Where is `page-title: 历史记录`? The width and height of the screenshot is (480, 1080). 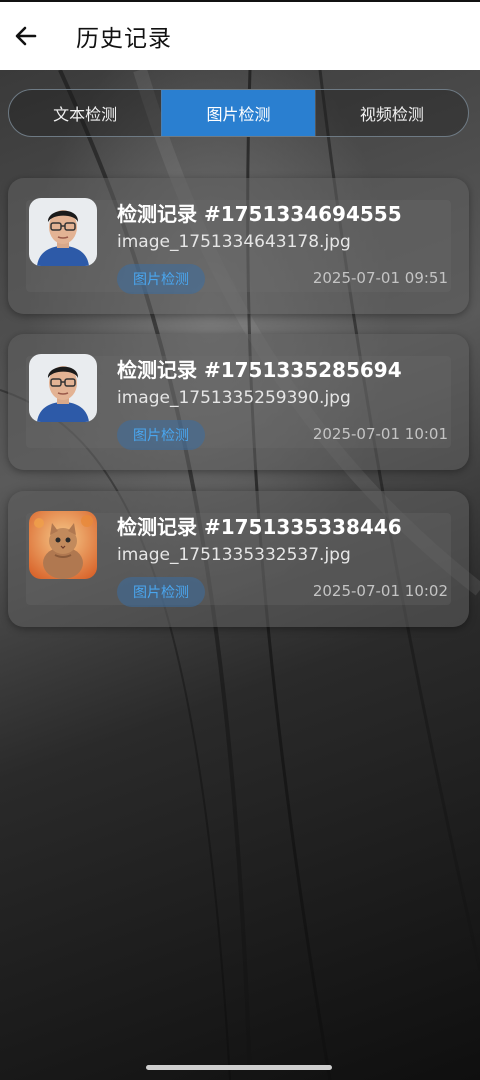 page-title: 历史记录 is located at coordinates (124, 39).